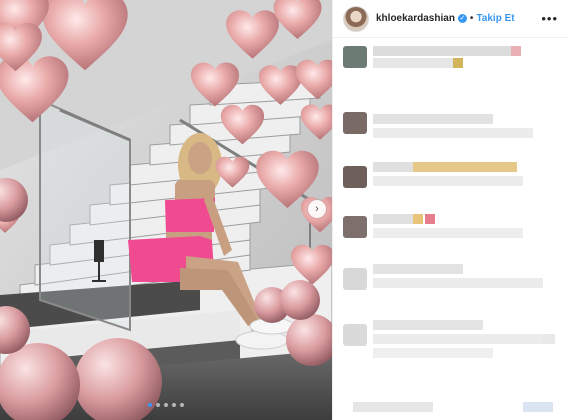 The image size is (568, 420). Describe the element at coordinates (549, 18) in the screenshot. I see `more-options-icon: •••` at that location.